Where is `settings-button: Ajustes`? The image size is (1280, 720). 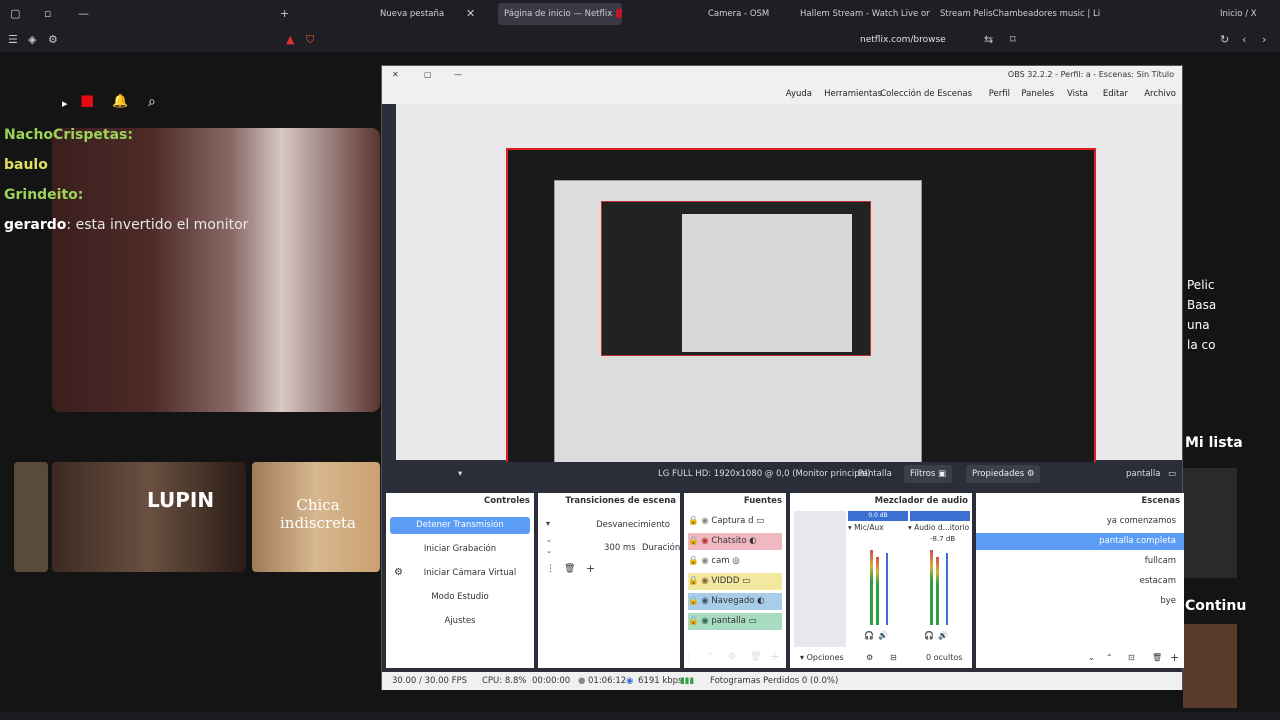
settings-button: Ajustes is located at coordinates (460, 621).